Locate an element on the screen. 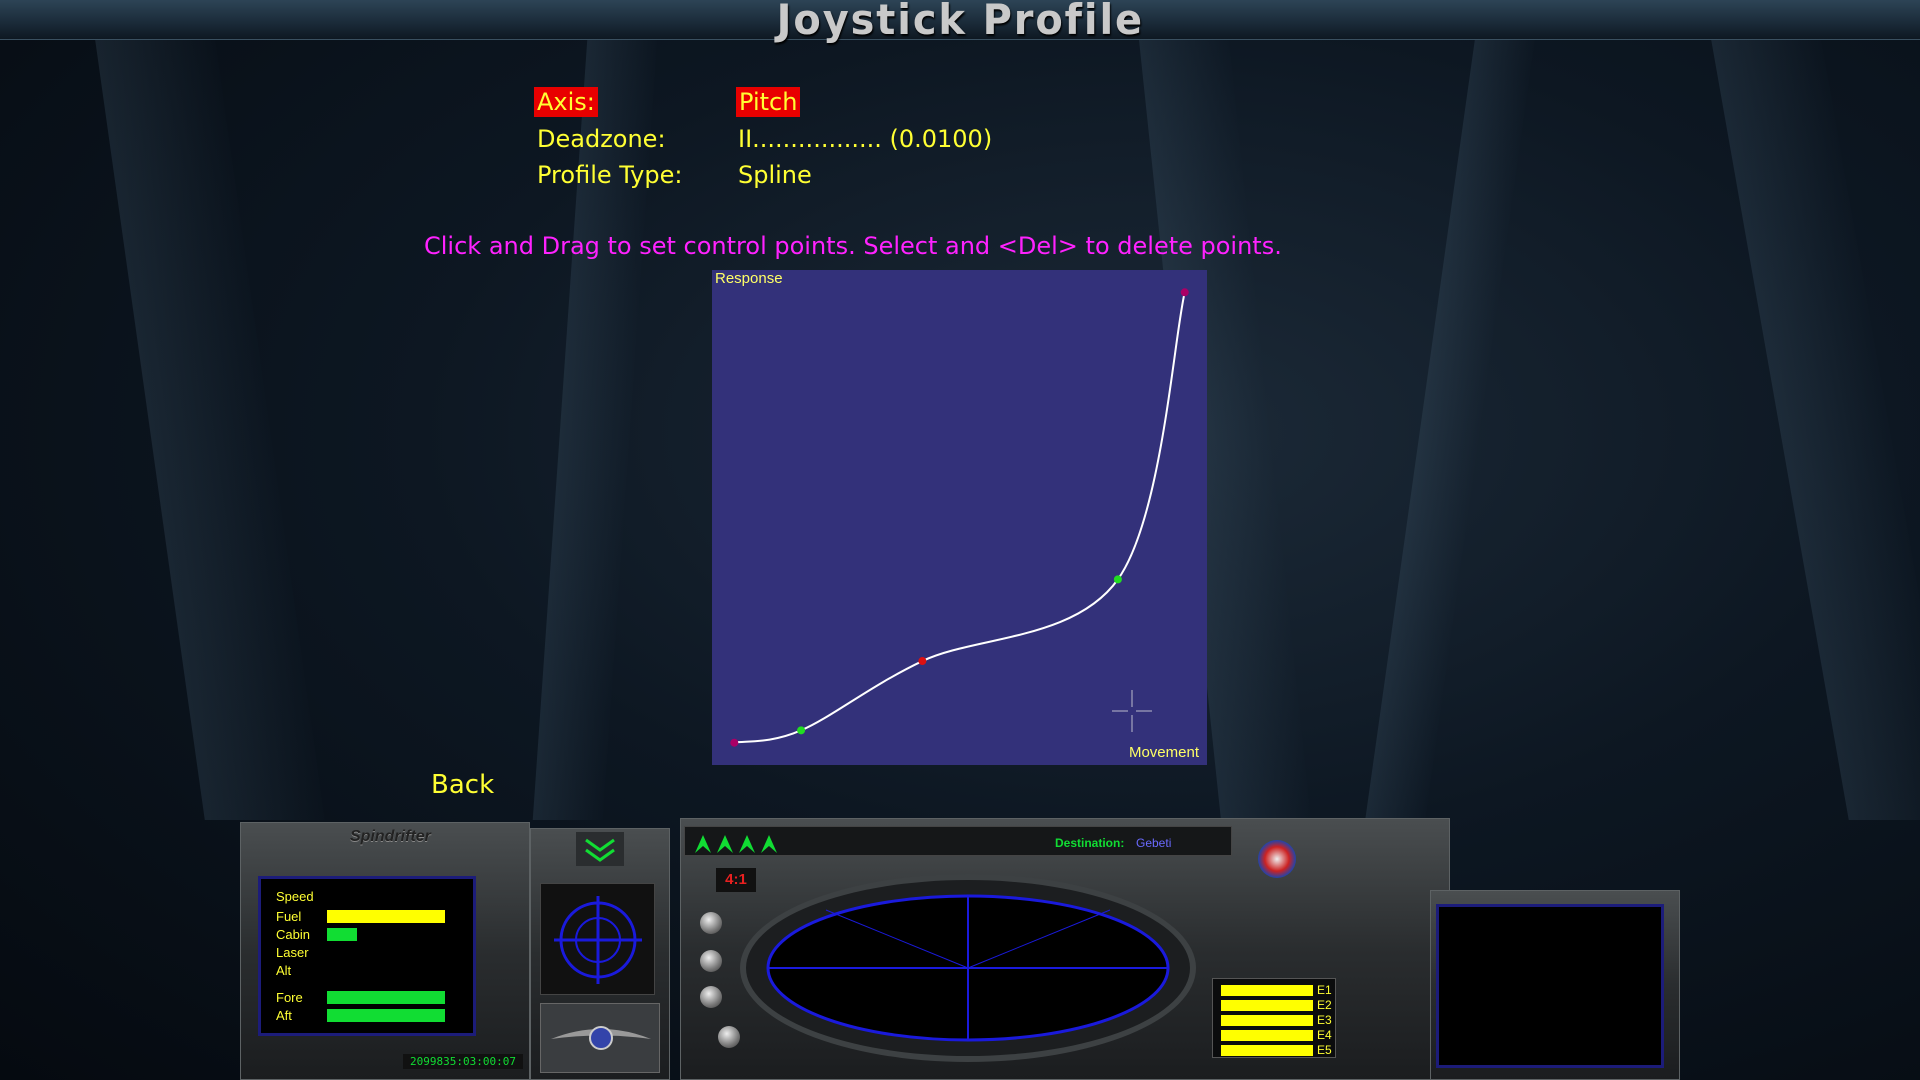 This screenshot has height=1080, width=1920. status-screen: Speed Fuel Cabin Laser Alt Fore Aft is located at coordinates (367, 956).